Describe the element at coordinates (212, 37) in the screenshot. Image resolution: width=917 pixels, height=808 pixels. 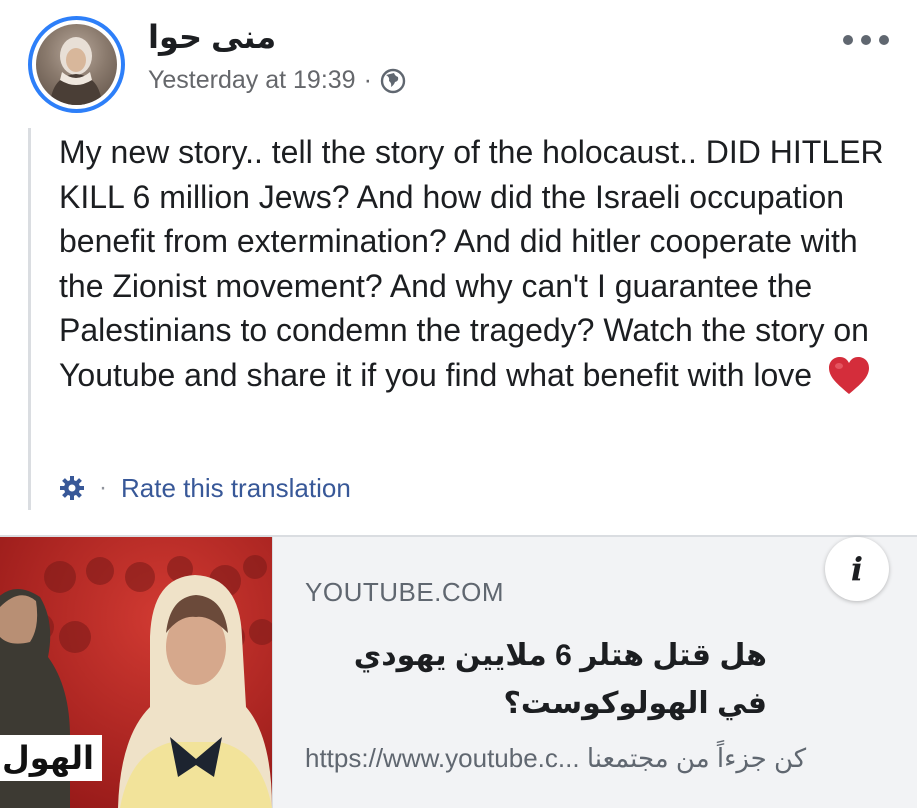
I see `author-name: منى حوا` at that location.